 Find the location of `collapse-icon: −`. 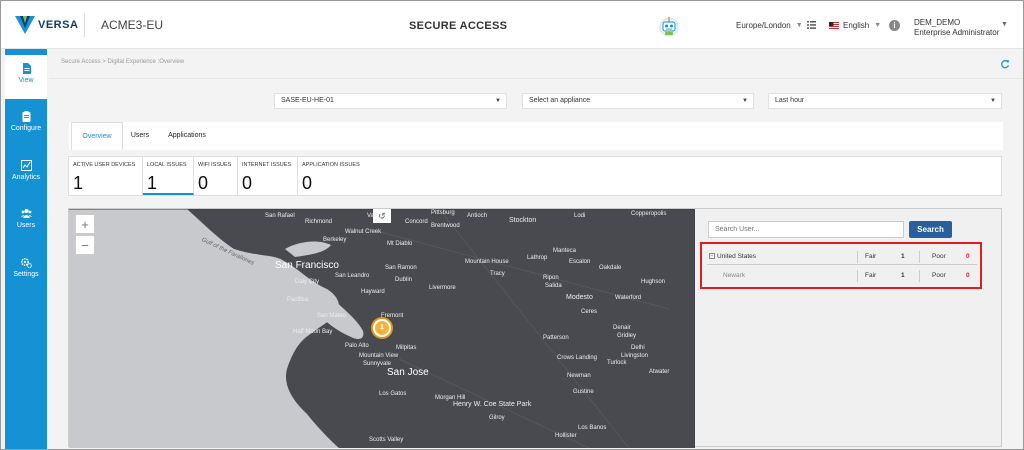

collapse-icon: − is located at coordinates (712, 256).